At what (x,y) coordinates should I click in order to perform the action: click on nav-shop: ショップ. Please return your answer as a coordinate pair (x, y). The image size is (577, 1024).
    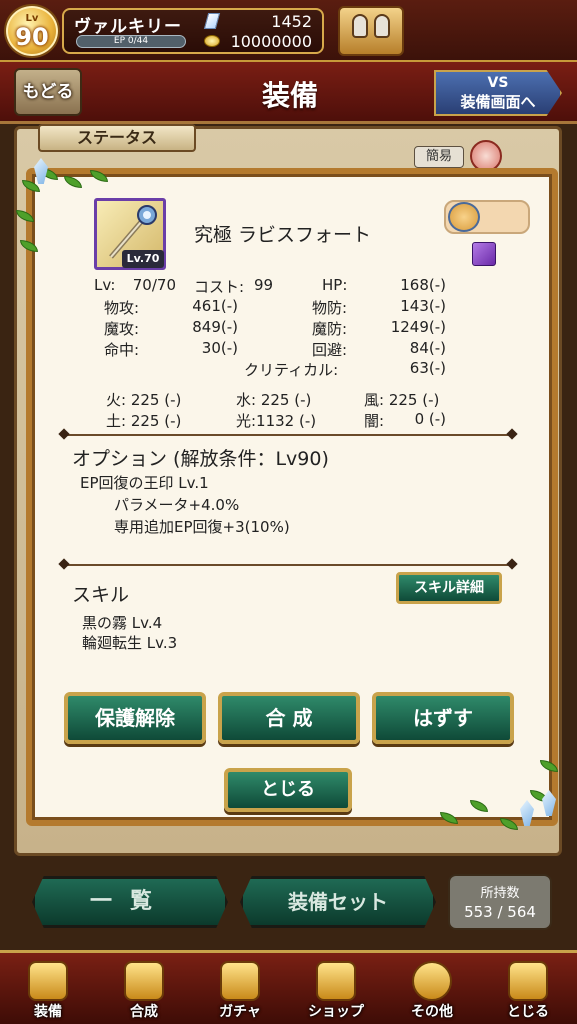
    Looking at the image, I should click on (336, 990).